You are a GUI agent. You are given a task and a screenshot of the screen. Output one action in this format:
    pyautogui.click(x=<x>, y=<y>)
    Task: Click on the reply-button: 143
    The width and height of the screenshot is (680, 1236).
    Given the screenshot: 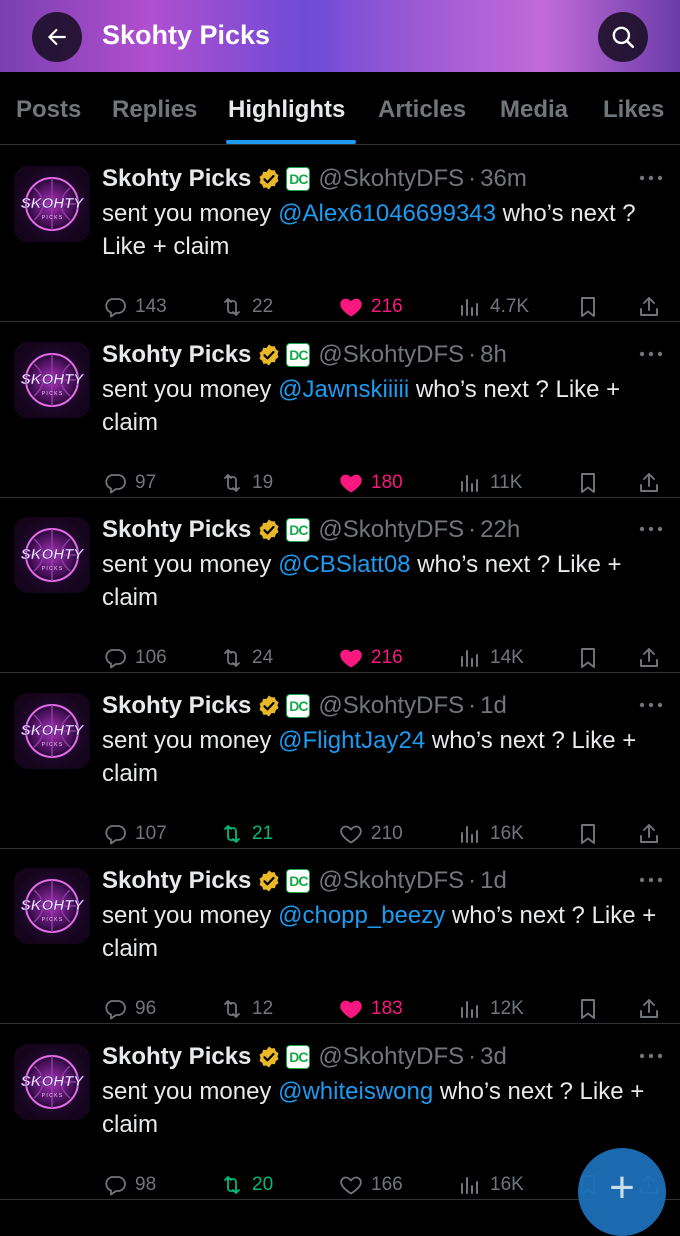 What is the action you would take?
    pyautogui.click(x=135, y=307)
    